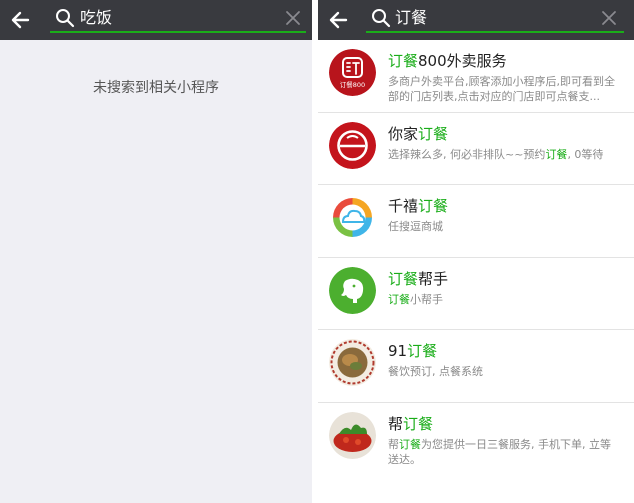  Describe the element at coordinates (418, 206) in the screenshot. I see `result-title: 千禧订餐` at that location.